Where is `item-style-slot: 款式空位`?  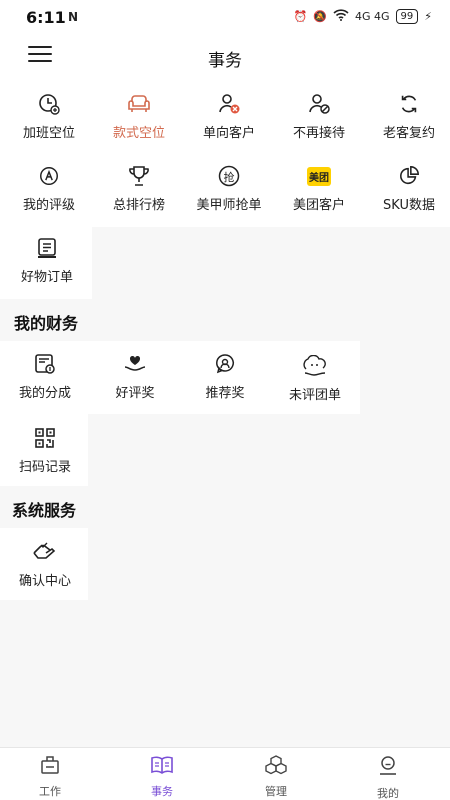 item-style-slot: 款式空位 is located at coordinates (139, 116).